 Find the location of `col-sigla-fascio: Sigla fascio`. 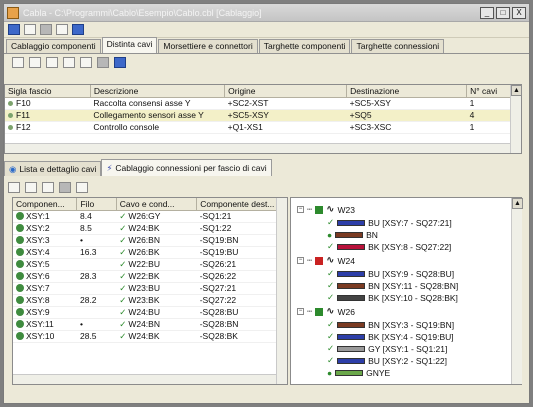

col-sigla-fascio: Sigla fascio is located at coordinates (48, 91).